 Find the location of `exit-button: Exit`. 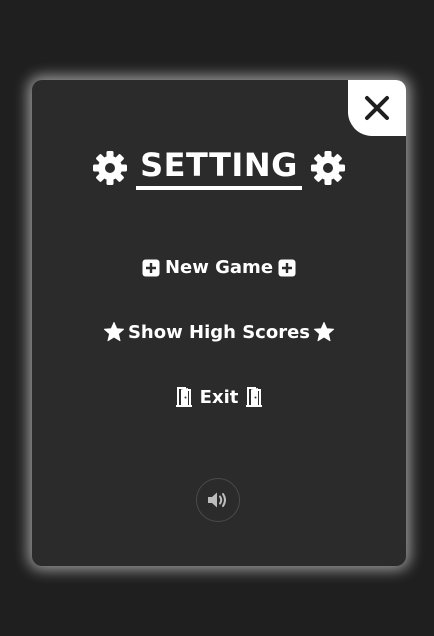

exit-button: Exit is located at coordinates (219, 397).